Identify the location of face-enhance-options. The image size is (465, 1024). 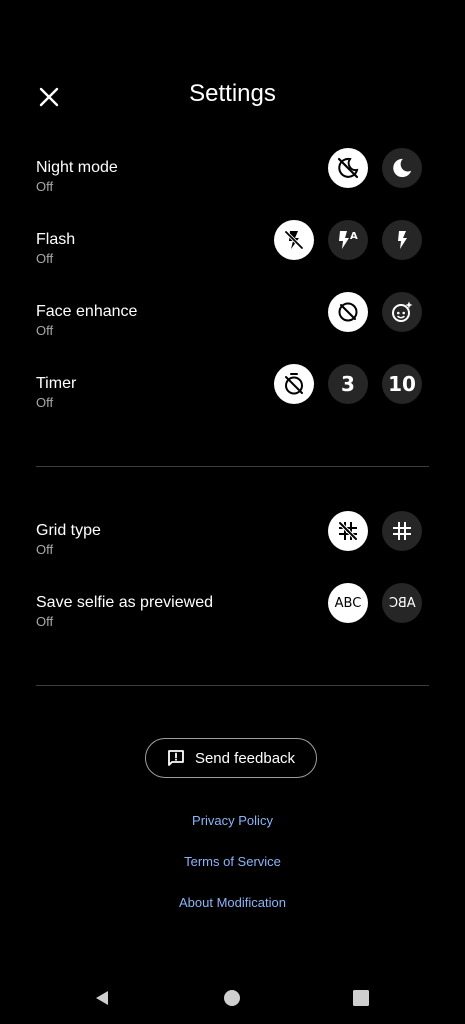
(375, 312).